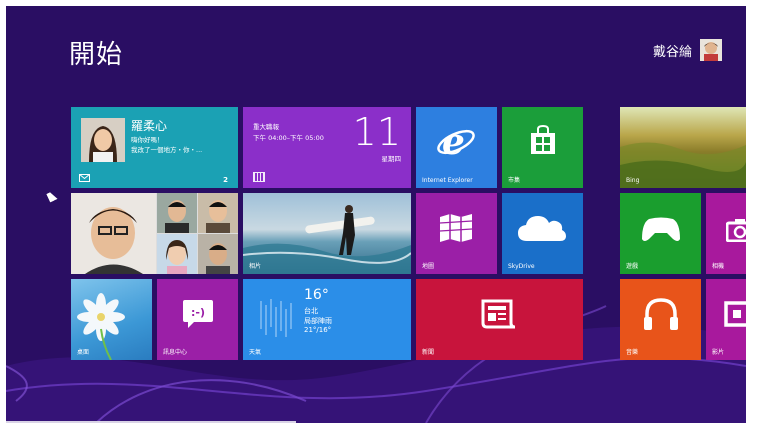  Describe the element at coordinates (521, 266) in the screenshot. I see `skydrive-label: SkyDrive` at that location.